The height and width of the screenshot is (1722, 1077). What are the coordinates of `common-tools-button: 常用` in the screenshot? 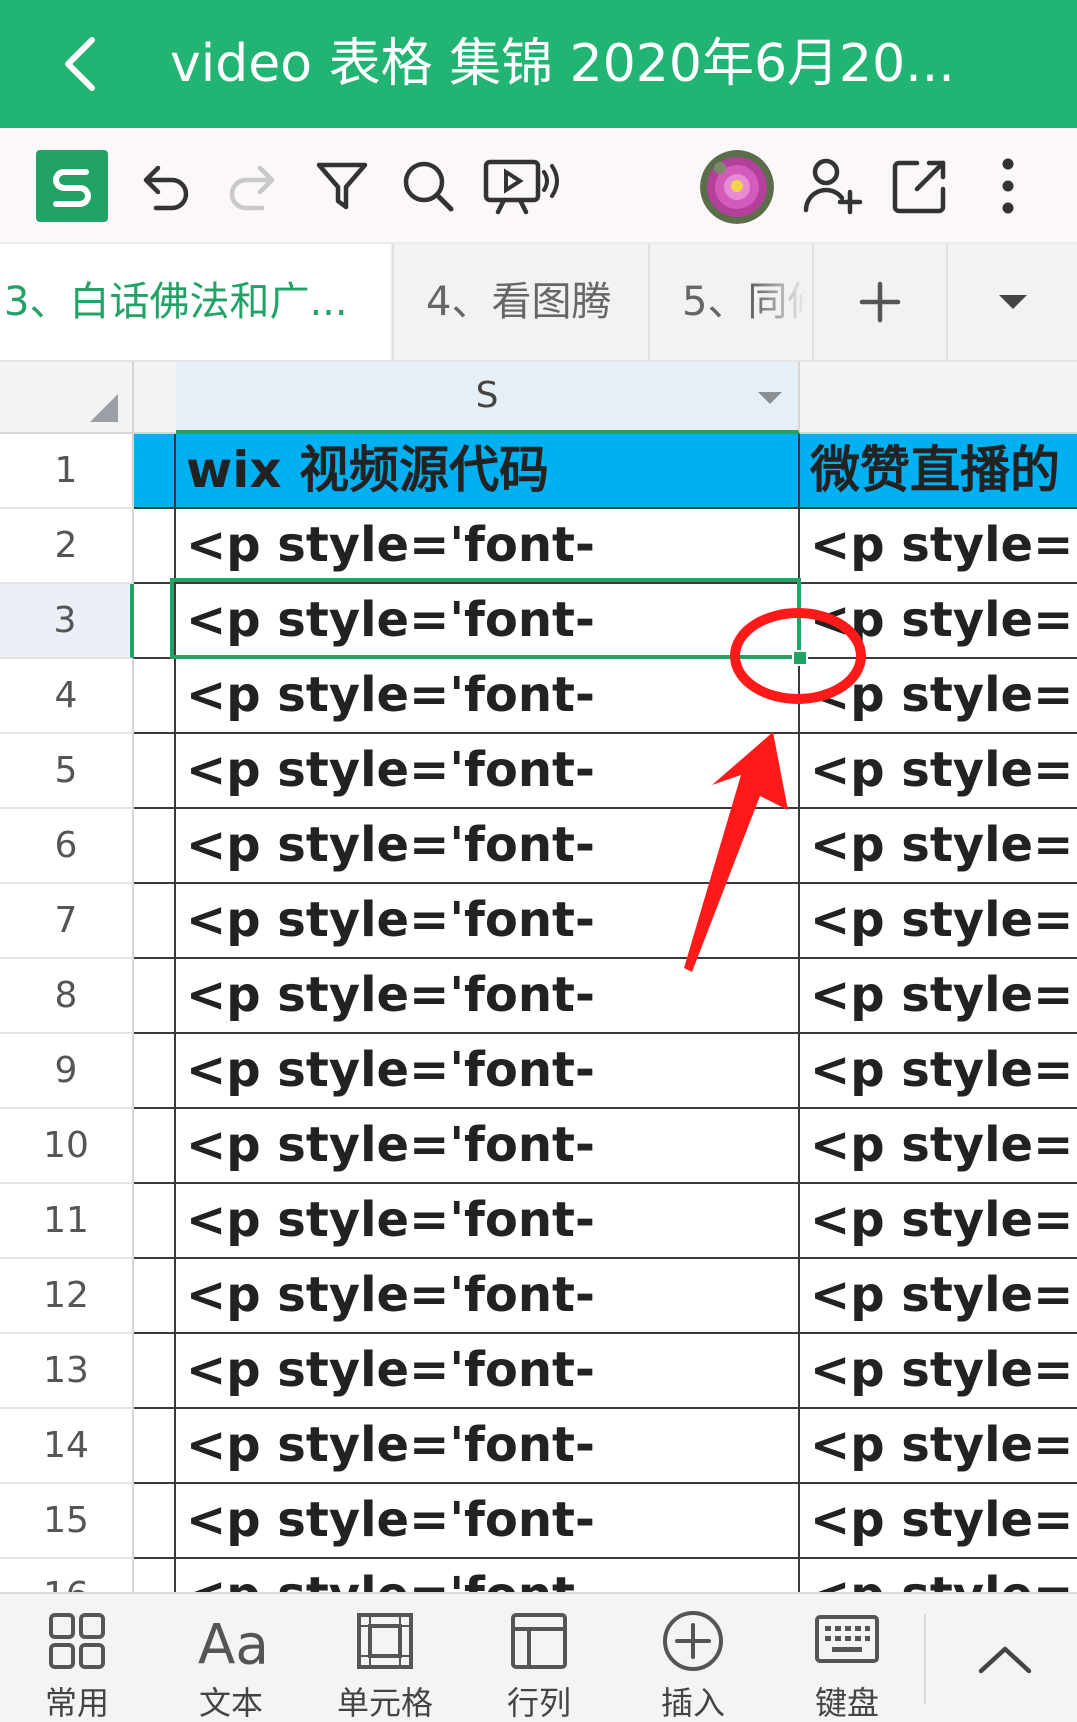 It's located at (77, 1658).